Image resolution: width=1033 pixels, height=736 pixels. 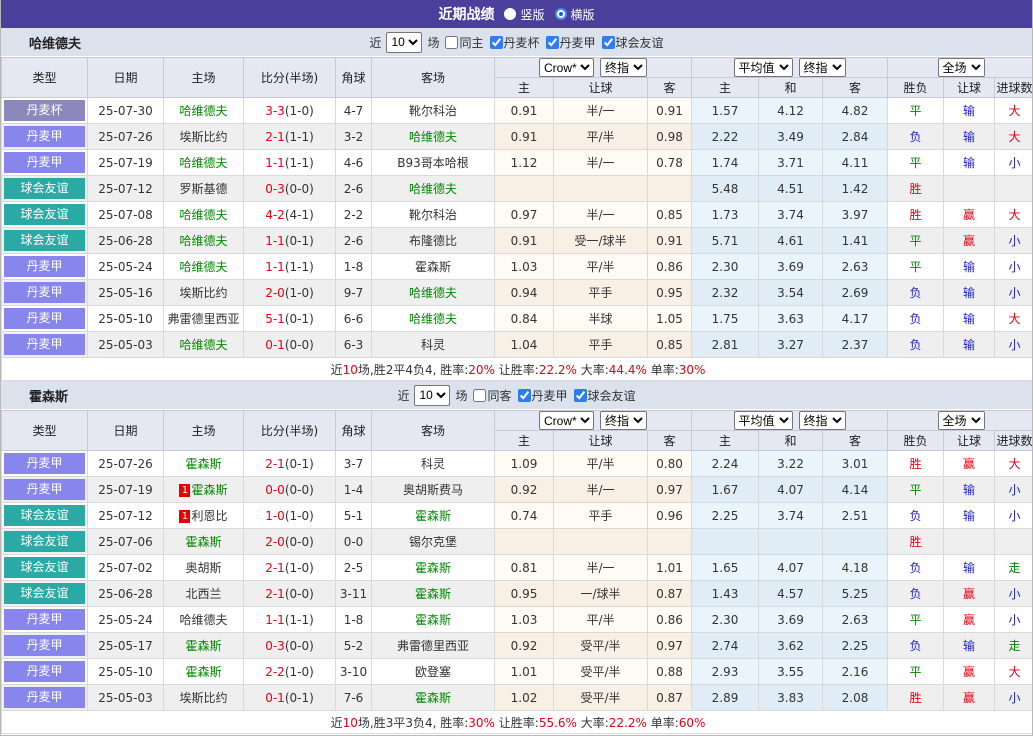 I want to click on asian-sub-header: 客, so click(x=669, y=87).